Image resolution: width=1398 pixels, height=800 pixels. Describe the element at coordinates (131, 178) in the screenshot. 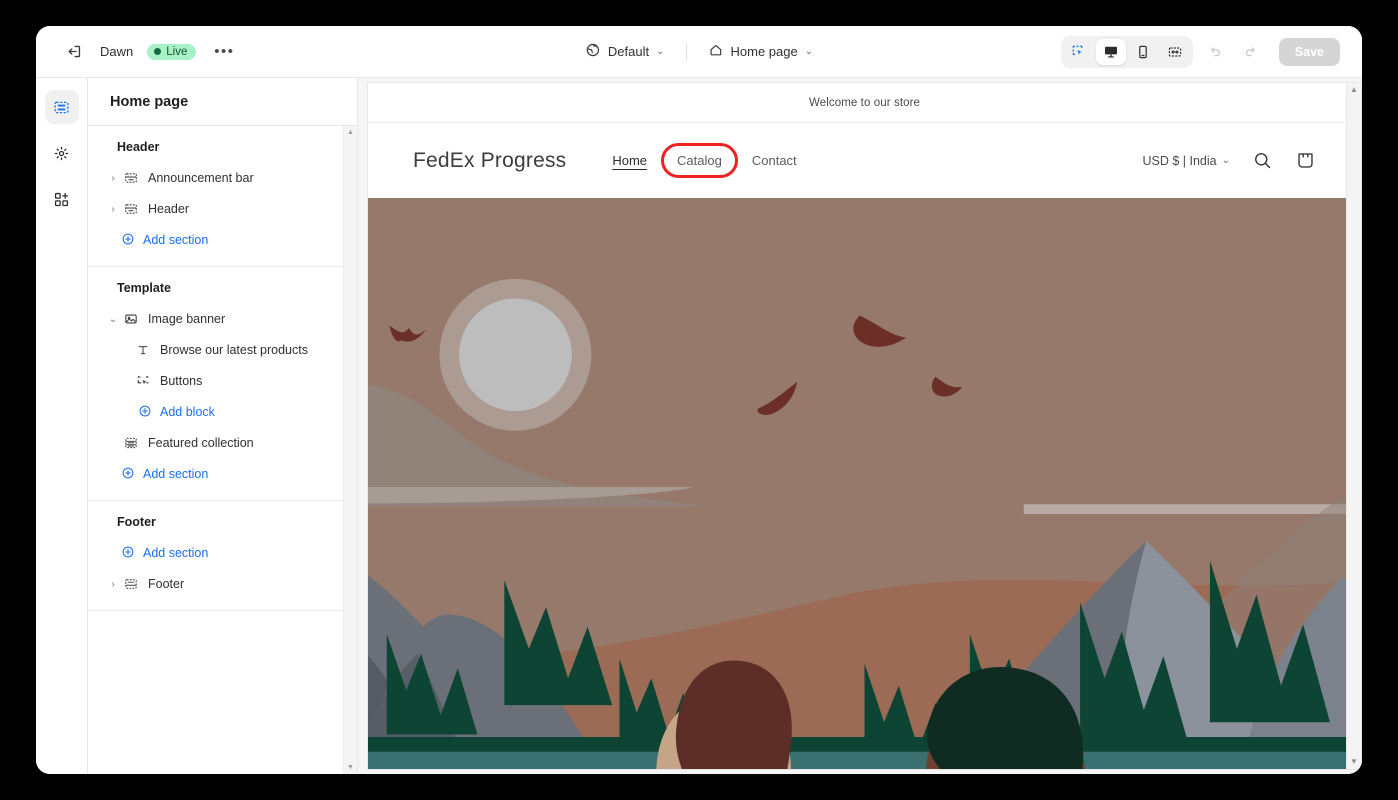

I see `section-icon` at that location.